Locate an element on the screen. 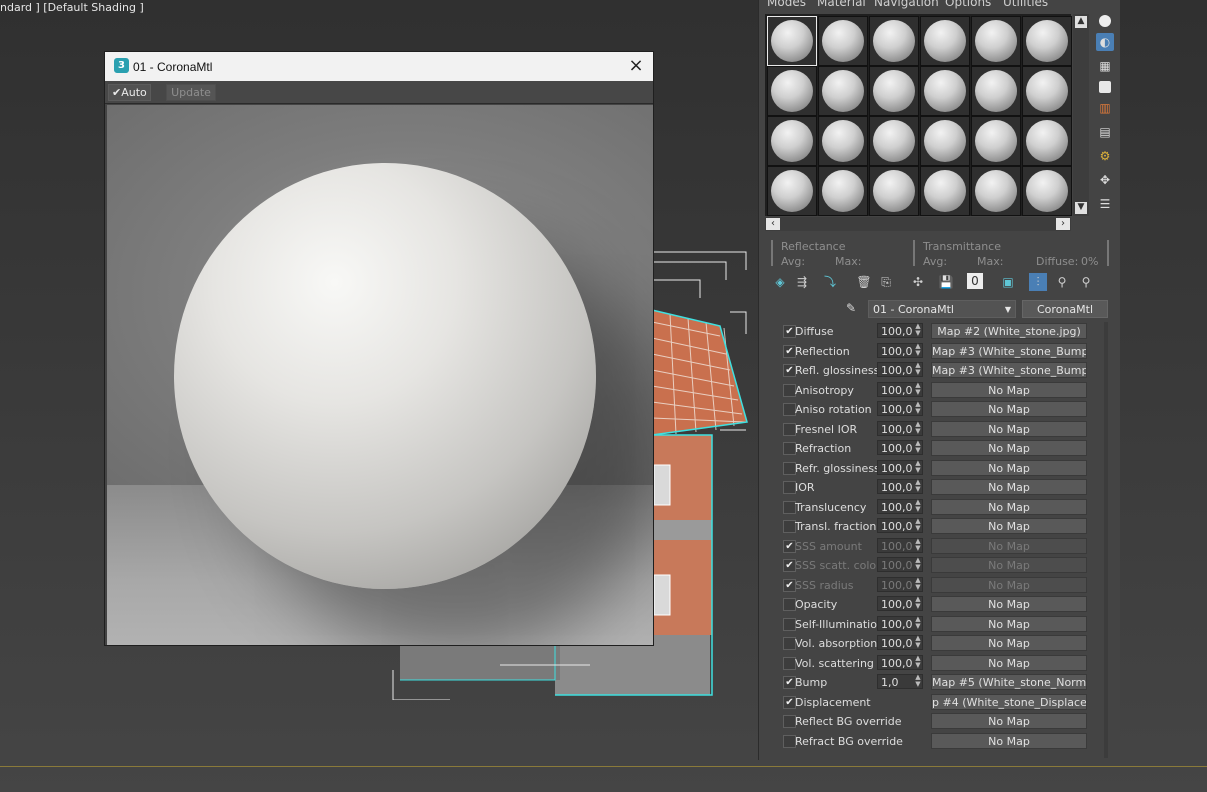  auto-checkbox: ✔Auto is located at coordinates (129, 92).